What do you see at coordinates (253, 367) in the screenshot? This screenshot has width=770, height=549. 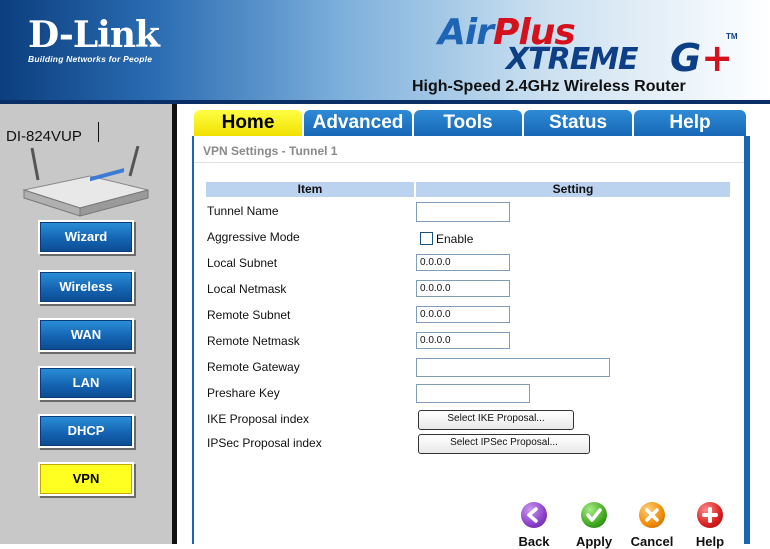 I see `remote-gateway-label: Remote Gateway` at bounding box center [253, 367].